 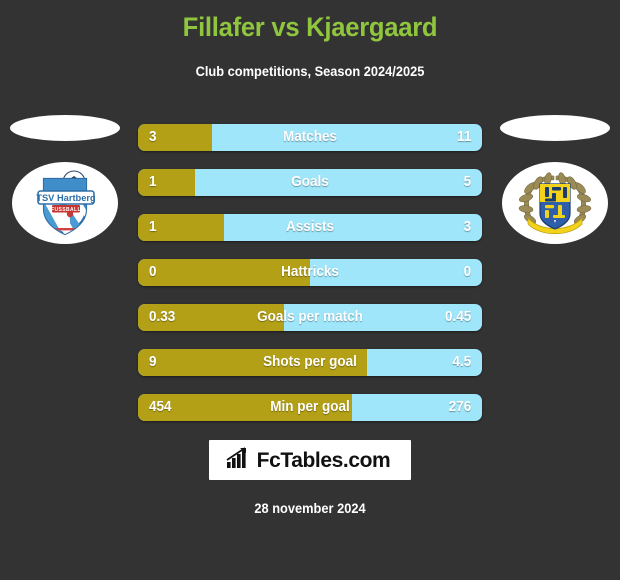 What do you see at coordinates (65, 272) in the screenshot?
I see `home-team-crest-column: TSV Hartberg FUSSBALL` at bounding box center [65, 272].